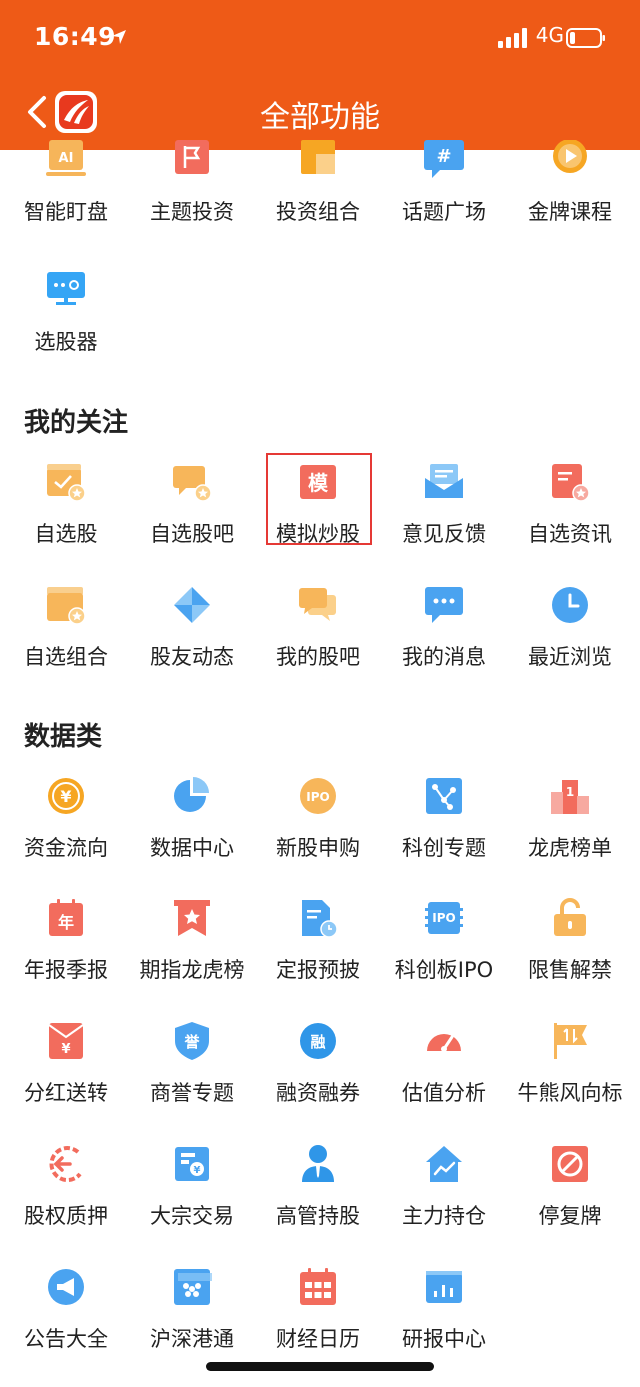  I want to click on partial-row: AI 智能盯盘 主题投资 投资组合 # 话题广场 金牌课程, so click(320, 200).